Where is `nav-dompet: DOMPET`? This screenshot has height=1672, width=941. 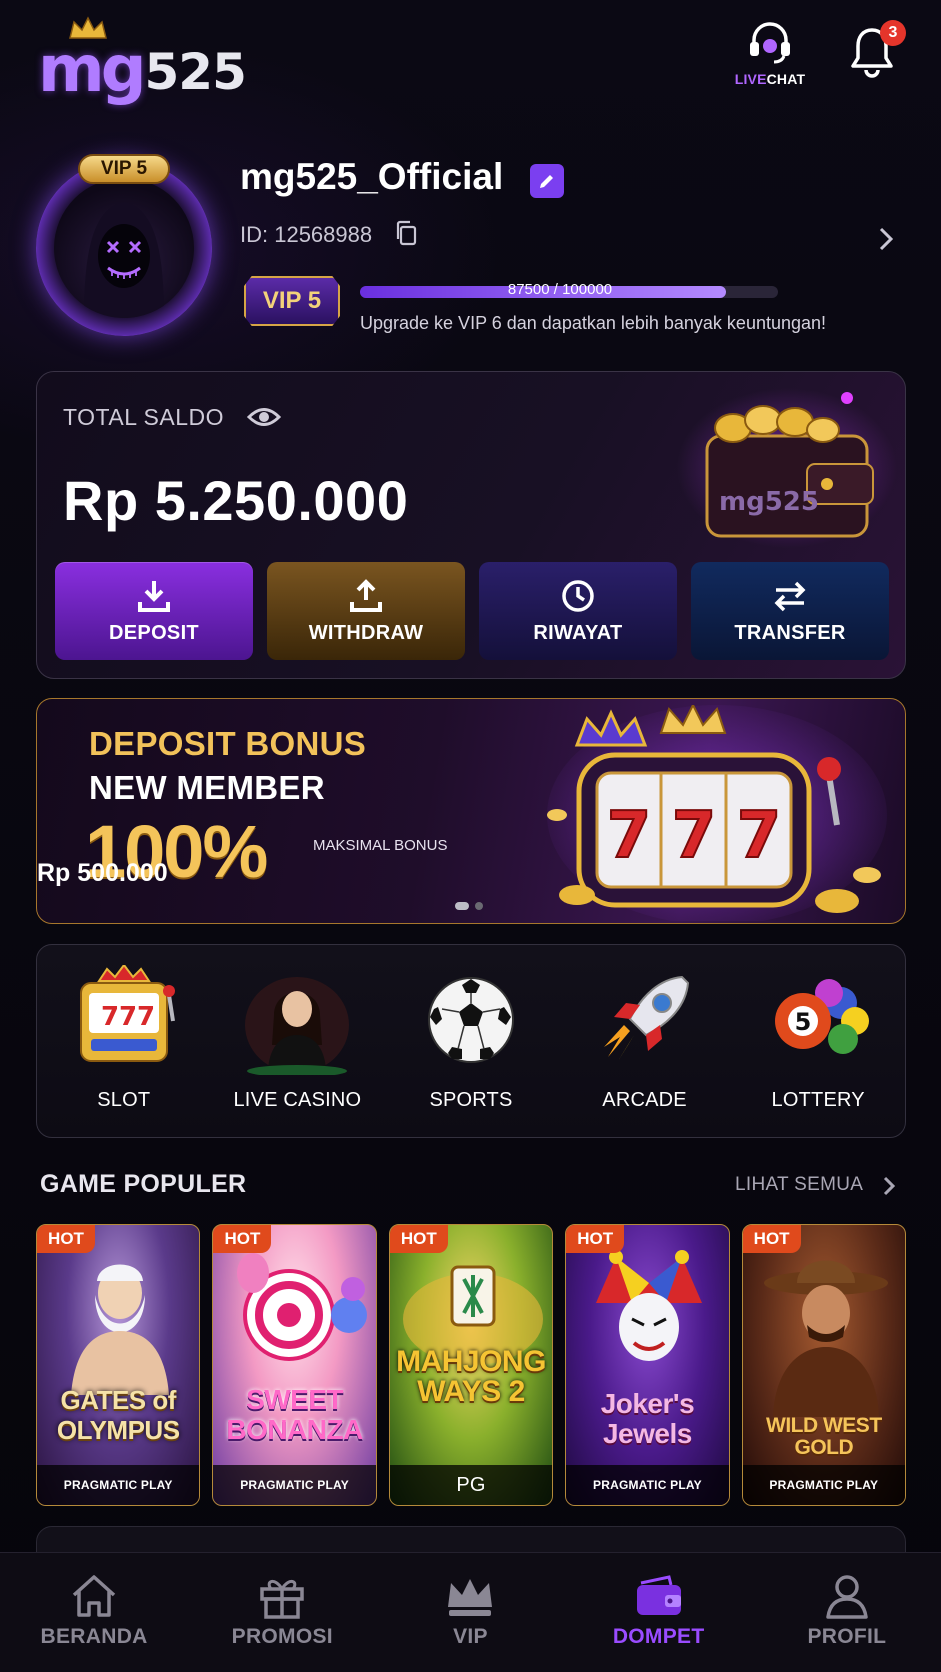
nav-dompet: DOMPET is located at coordinates (659, 1611).